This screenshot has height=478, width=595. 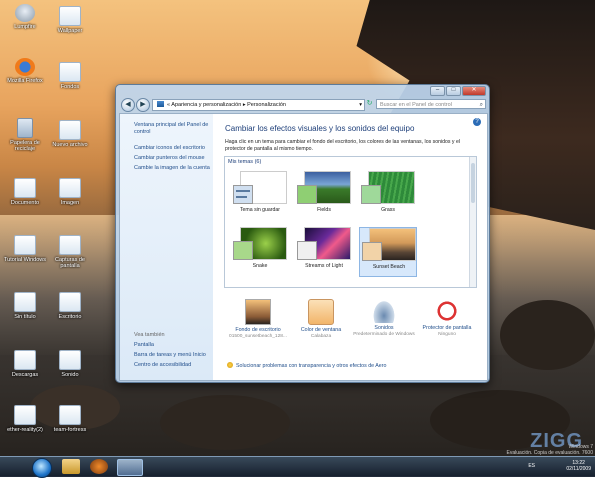 I want to click on sounds-icon, so click(x=384, y=311).